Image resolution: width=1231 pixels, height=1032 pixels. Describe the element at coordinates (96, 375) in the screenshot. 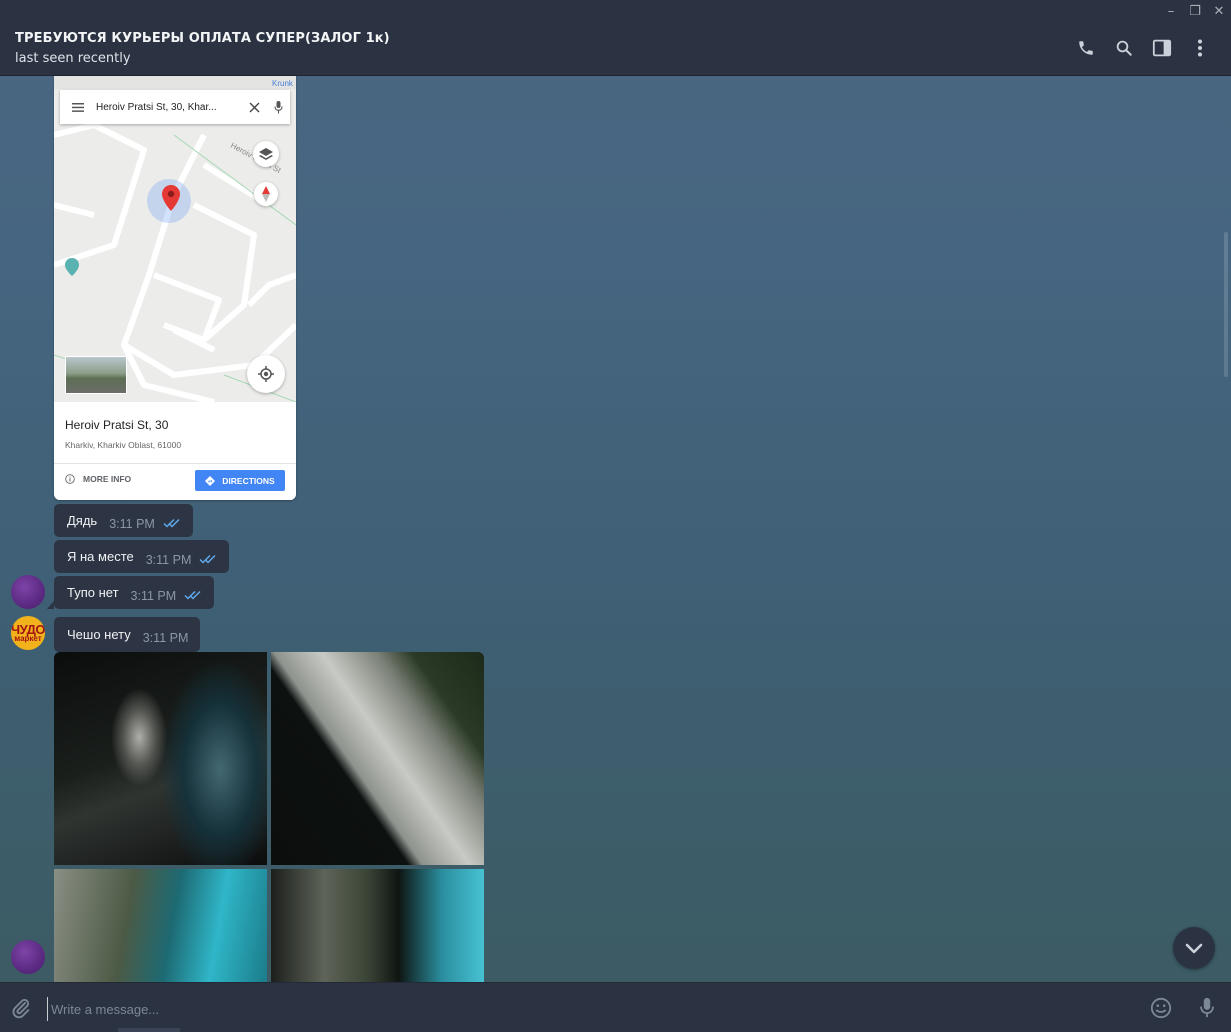

I see `street-view-thumbnail` at that location.